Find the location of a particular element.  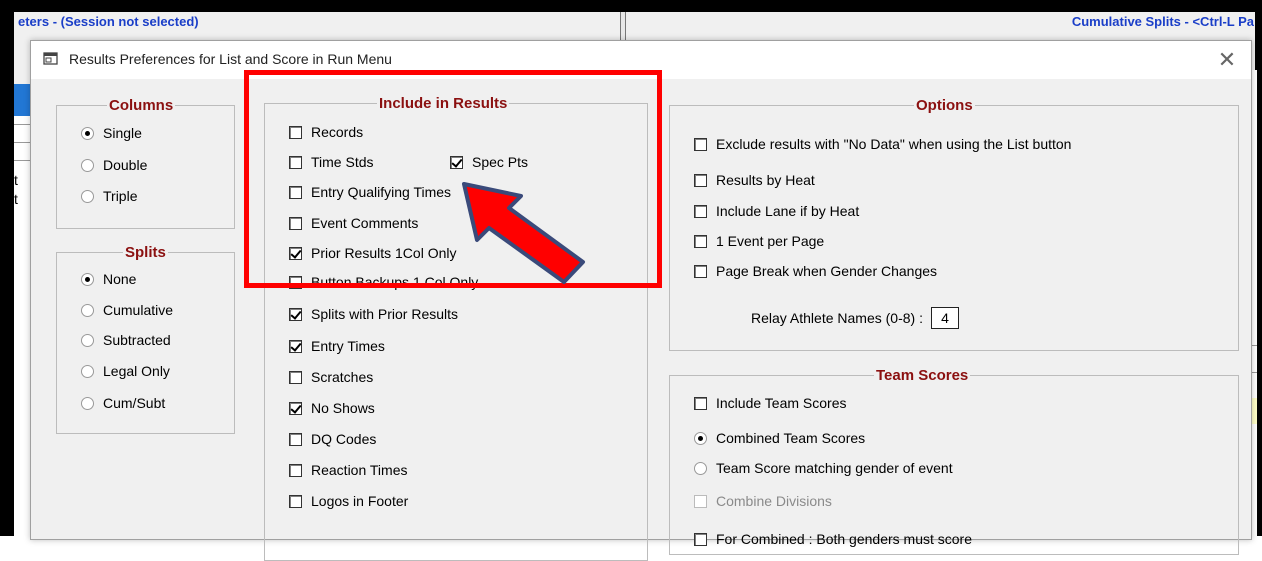

include-time-stds-checkbox: Time Stds is located at coordinates (331, 162).